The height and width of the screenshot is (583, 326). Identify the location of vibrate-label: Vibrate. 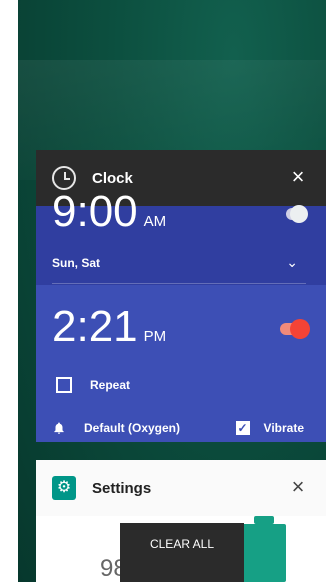
(283, 428).